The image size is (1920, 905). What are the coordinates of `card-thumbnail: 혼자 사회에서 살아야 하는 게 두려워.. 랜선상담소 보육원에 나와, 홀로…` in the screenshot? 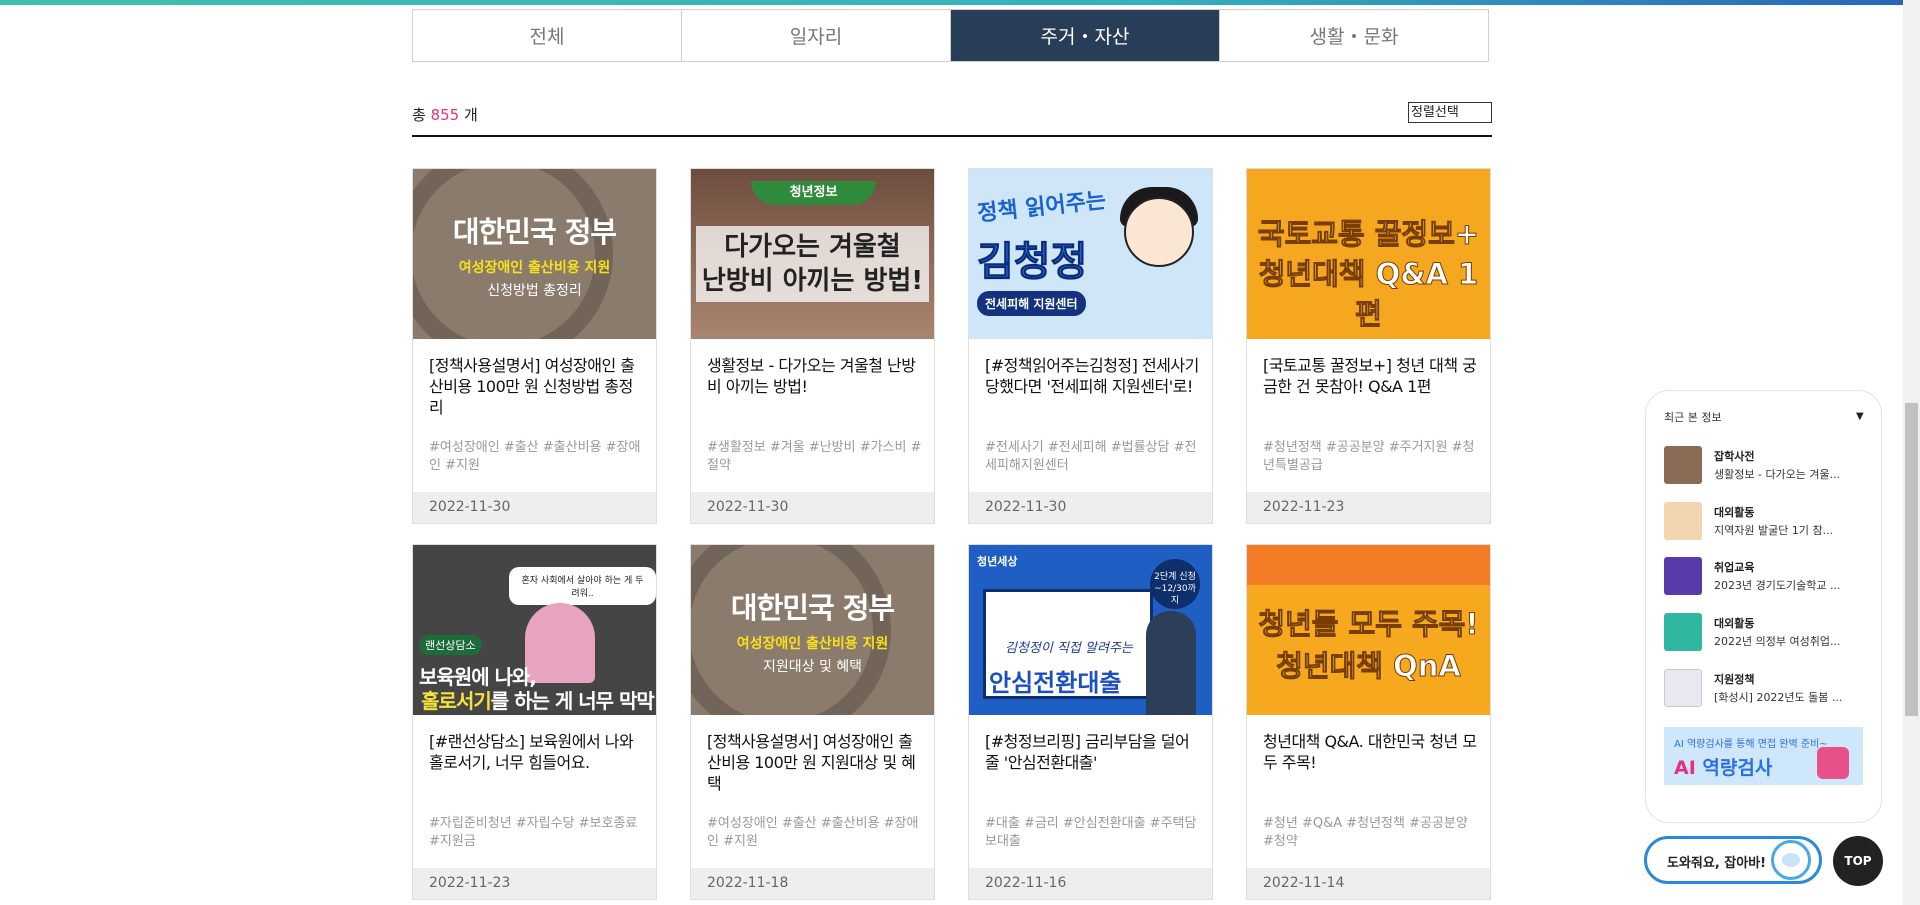 It's located at (534, 630).